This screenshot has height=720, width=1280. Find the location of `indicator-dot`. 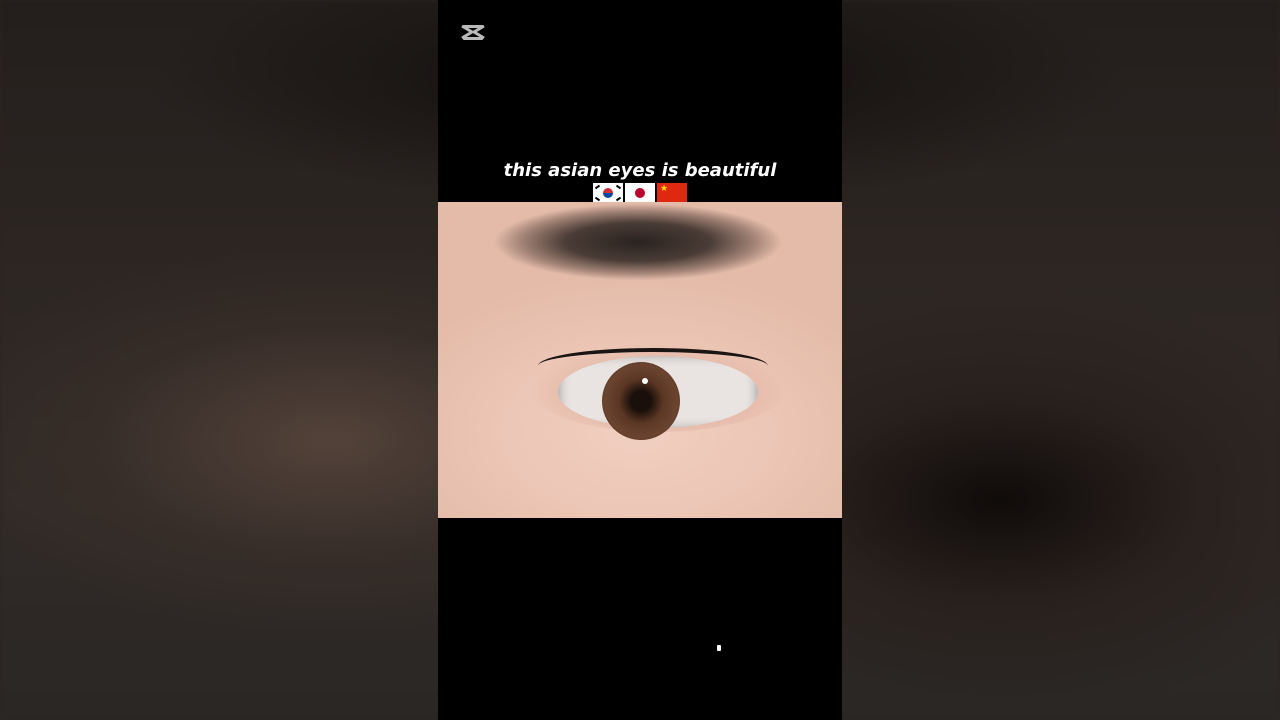

indicator-dot is located at coordinates (719, 648).